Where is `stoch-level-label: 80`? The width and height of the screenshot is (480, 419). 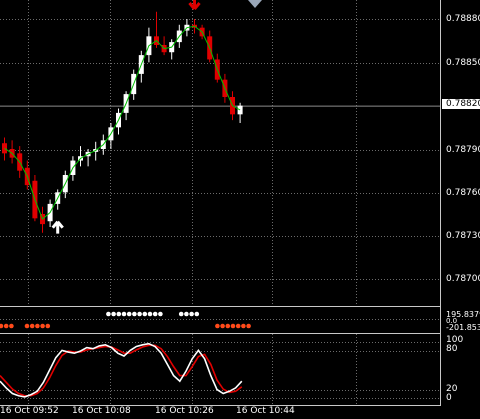
stoch-level-label: 80 is located at coordinates (452, 349).